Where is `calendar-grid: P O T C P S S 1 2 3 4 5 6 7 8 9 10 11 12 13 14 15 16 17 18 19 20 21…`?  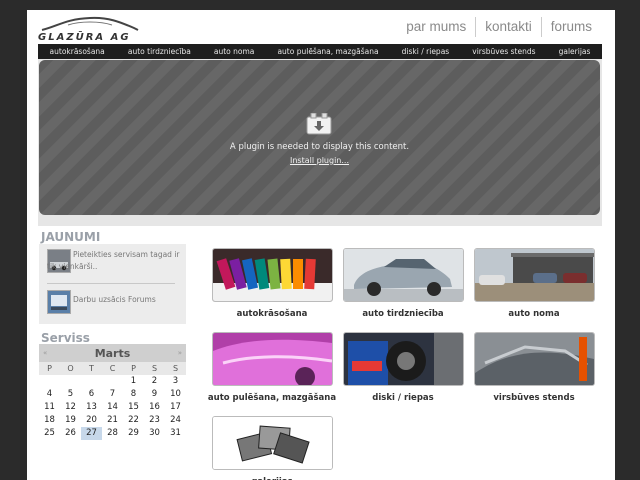
calendar-grid: P O T C P S S 1 2 3 4 5 6 7 8 9 10 11 12 13 14 15 16 17 18 19 20 21… is located at coordinates (112, 401).